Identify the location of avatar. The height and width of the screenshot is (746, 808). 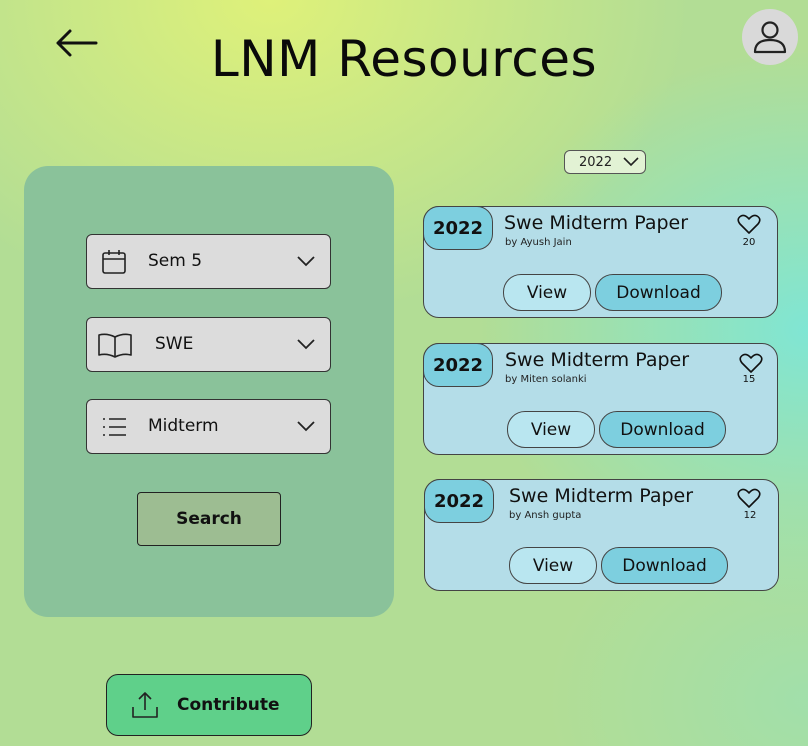
(770, 37).